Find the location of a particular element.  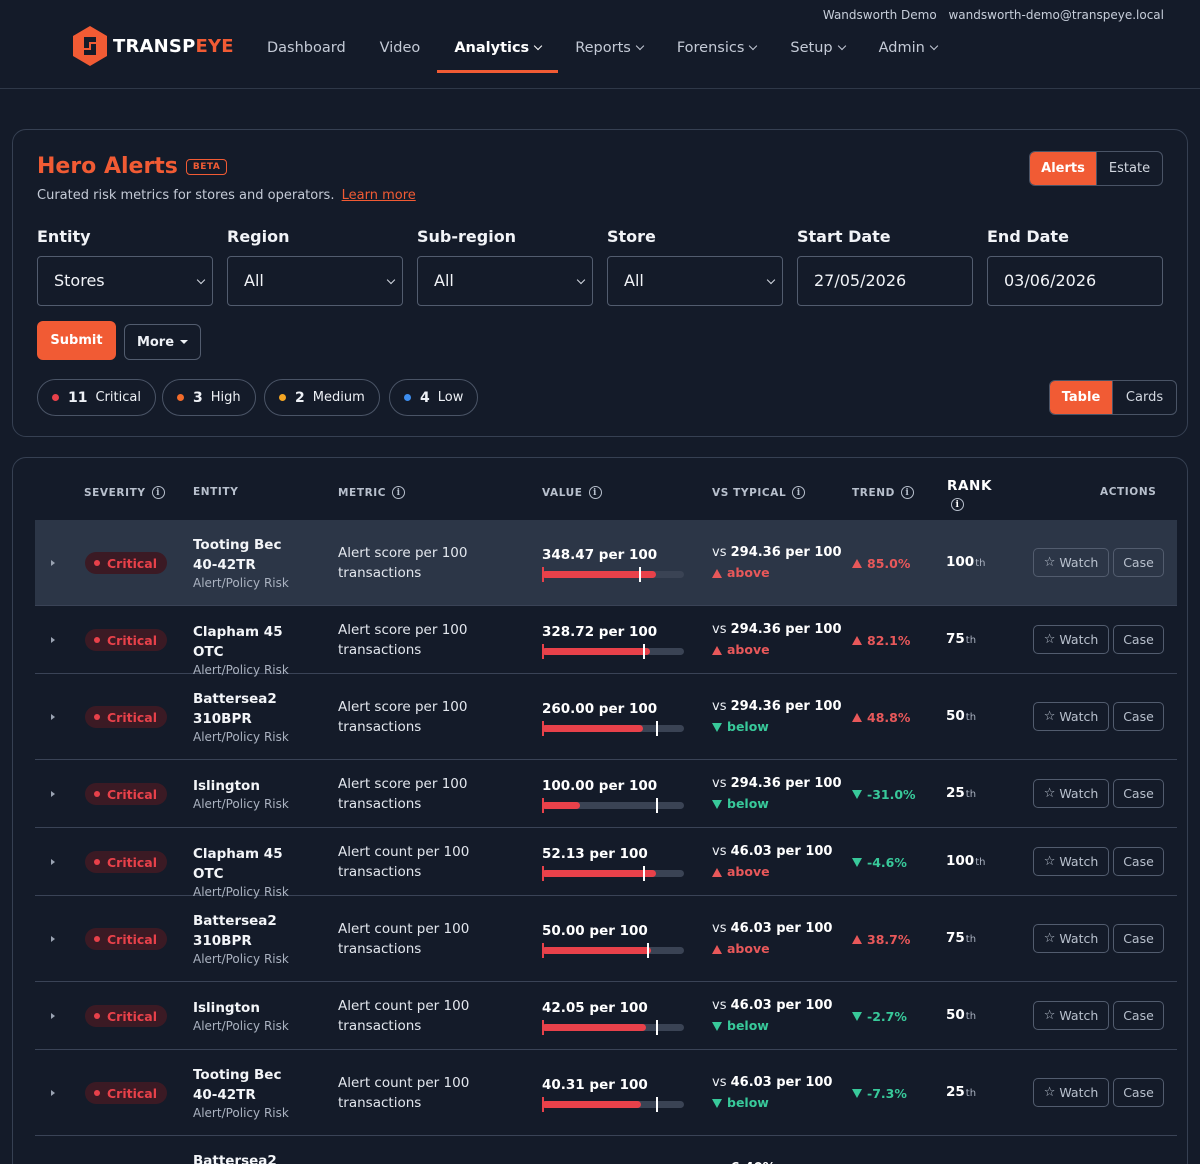

region-select: All is located at coordinates (315, 281).